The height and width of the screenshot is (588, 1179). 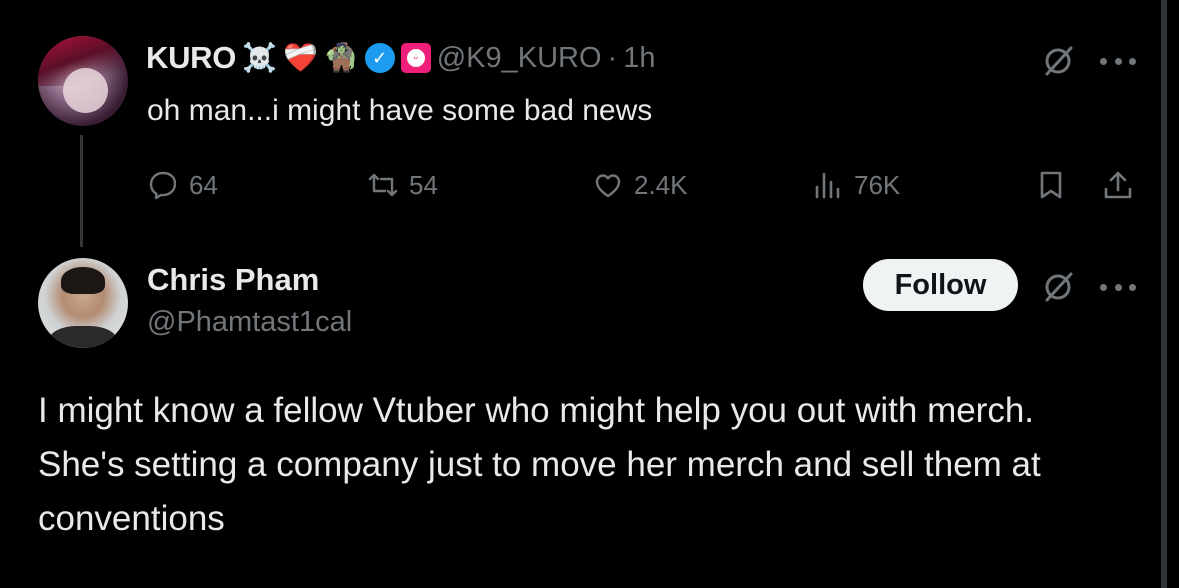 What do you see at coordinates (519, 58) in the screenshot?
I see `parent-handle: @K9_KURO` at bounding box center [519, 58].